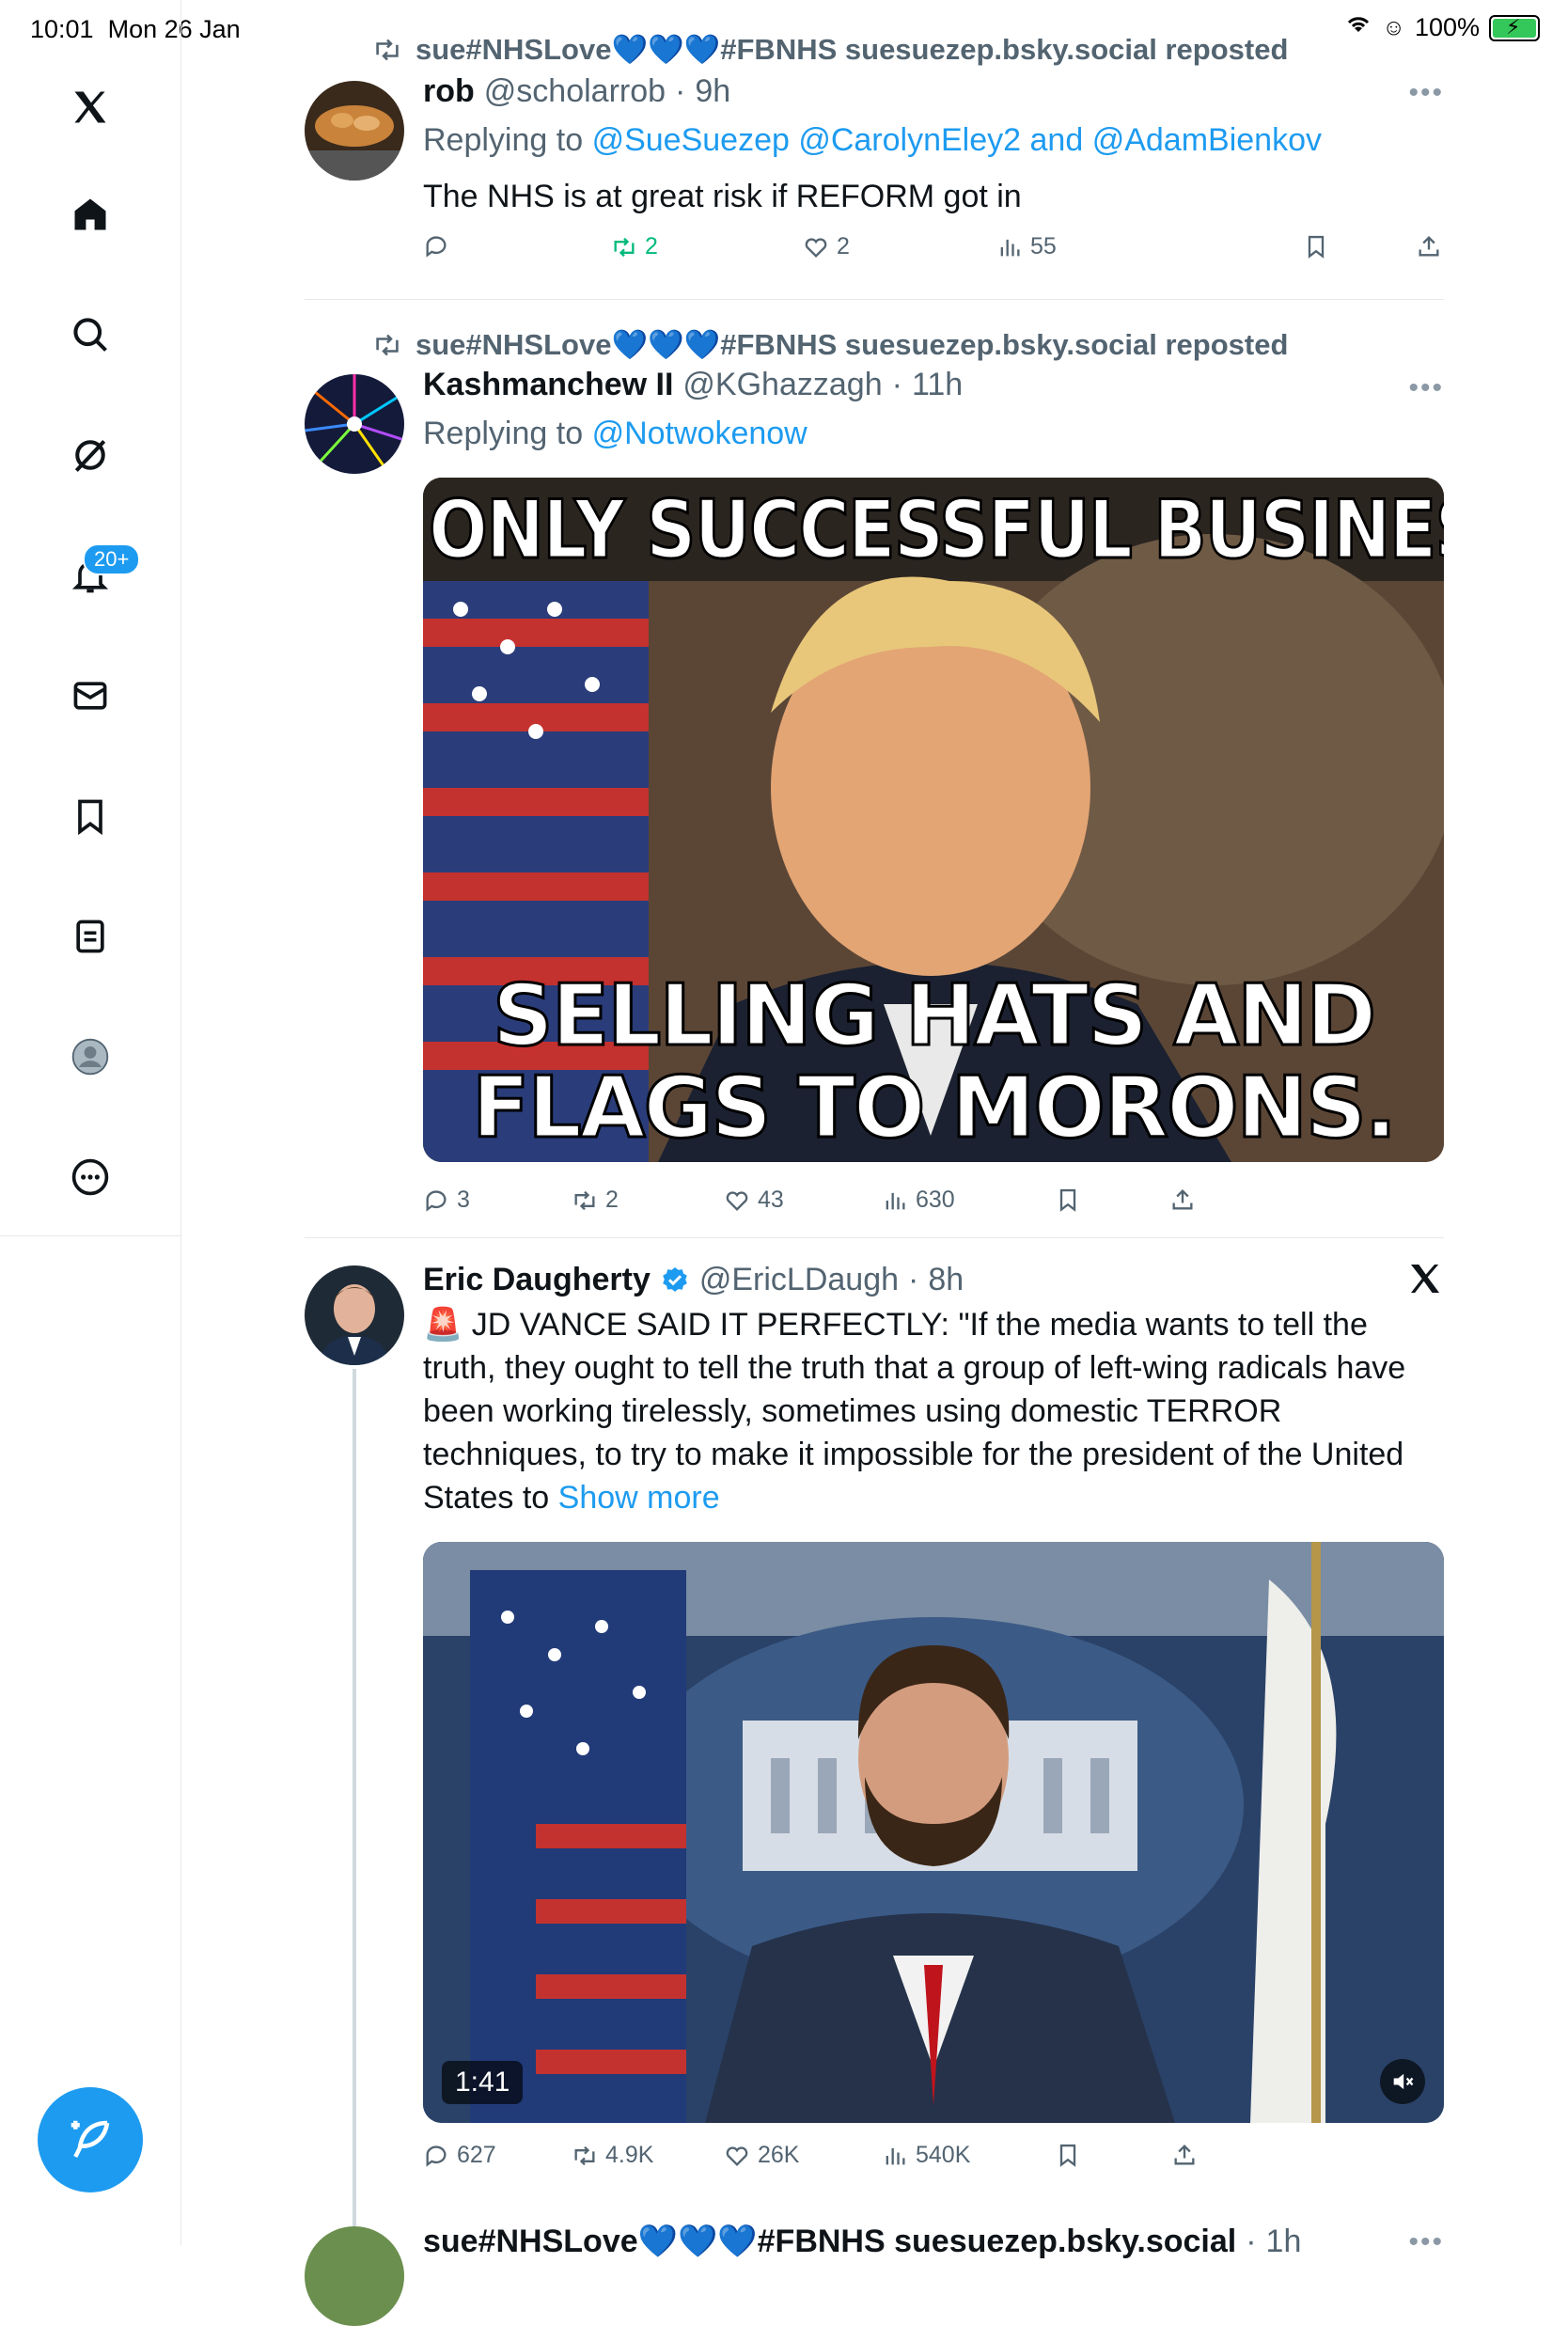 Image resolution: width=1568 pixels, height=2326 pixels. Describe the element at coordinates (1283, 2241) in the screenshot. I see `tweet-time: 1h` at that location.